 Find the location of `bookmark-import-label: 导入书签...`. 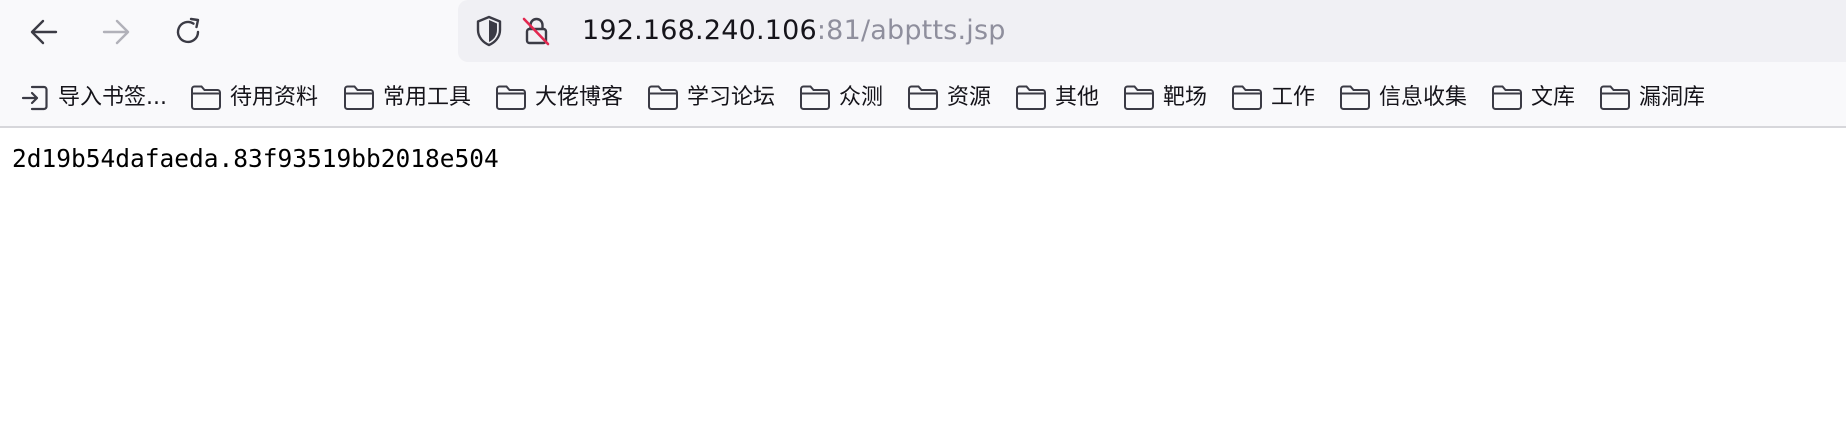

bookmark-import-label: 导入书签... is located at coordinates (112, 97).